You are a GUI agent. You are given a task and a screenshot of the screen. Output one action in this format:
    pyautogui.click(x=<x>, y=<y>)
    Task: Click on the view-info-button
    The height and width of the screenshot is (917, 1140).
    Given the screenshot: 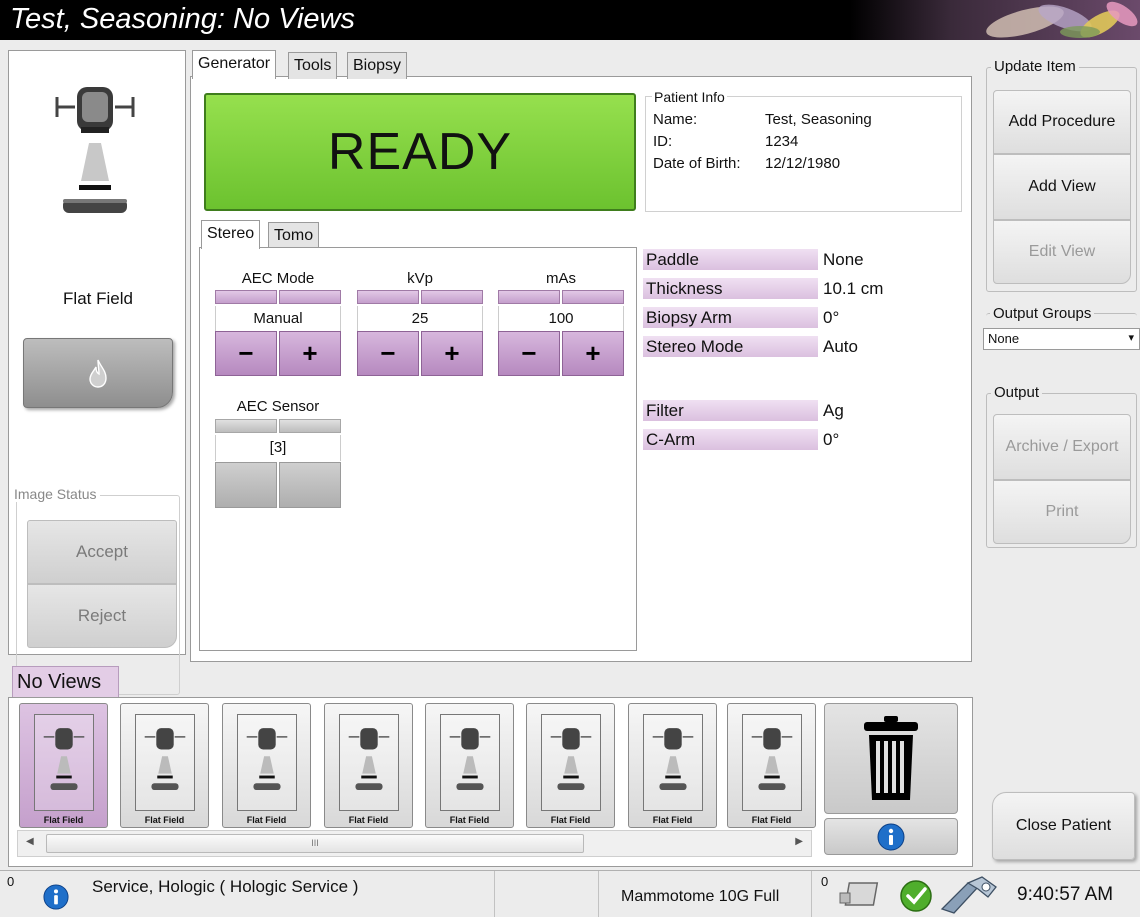 What is the action you would take?
    pyautogui.click(x=891, y=836)
    